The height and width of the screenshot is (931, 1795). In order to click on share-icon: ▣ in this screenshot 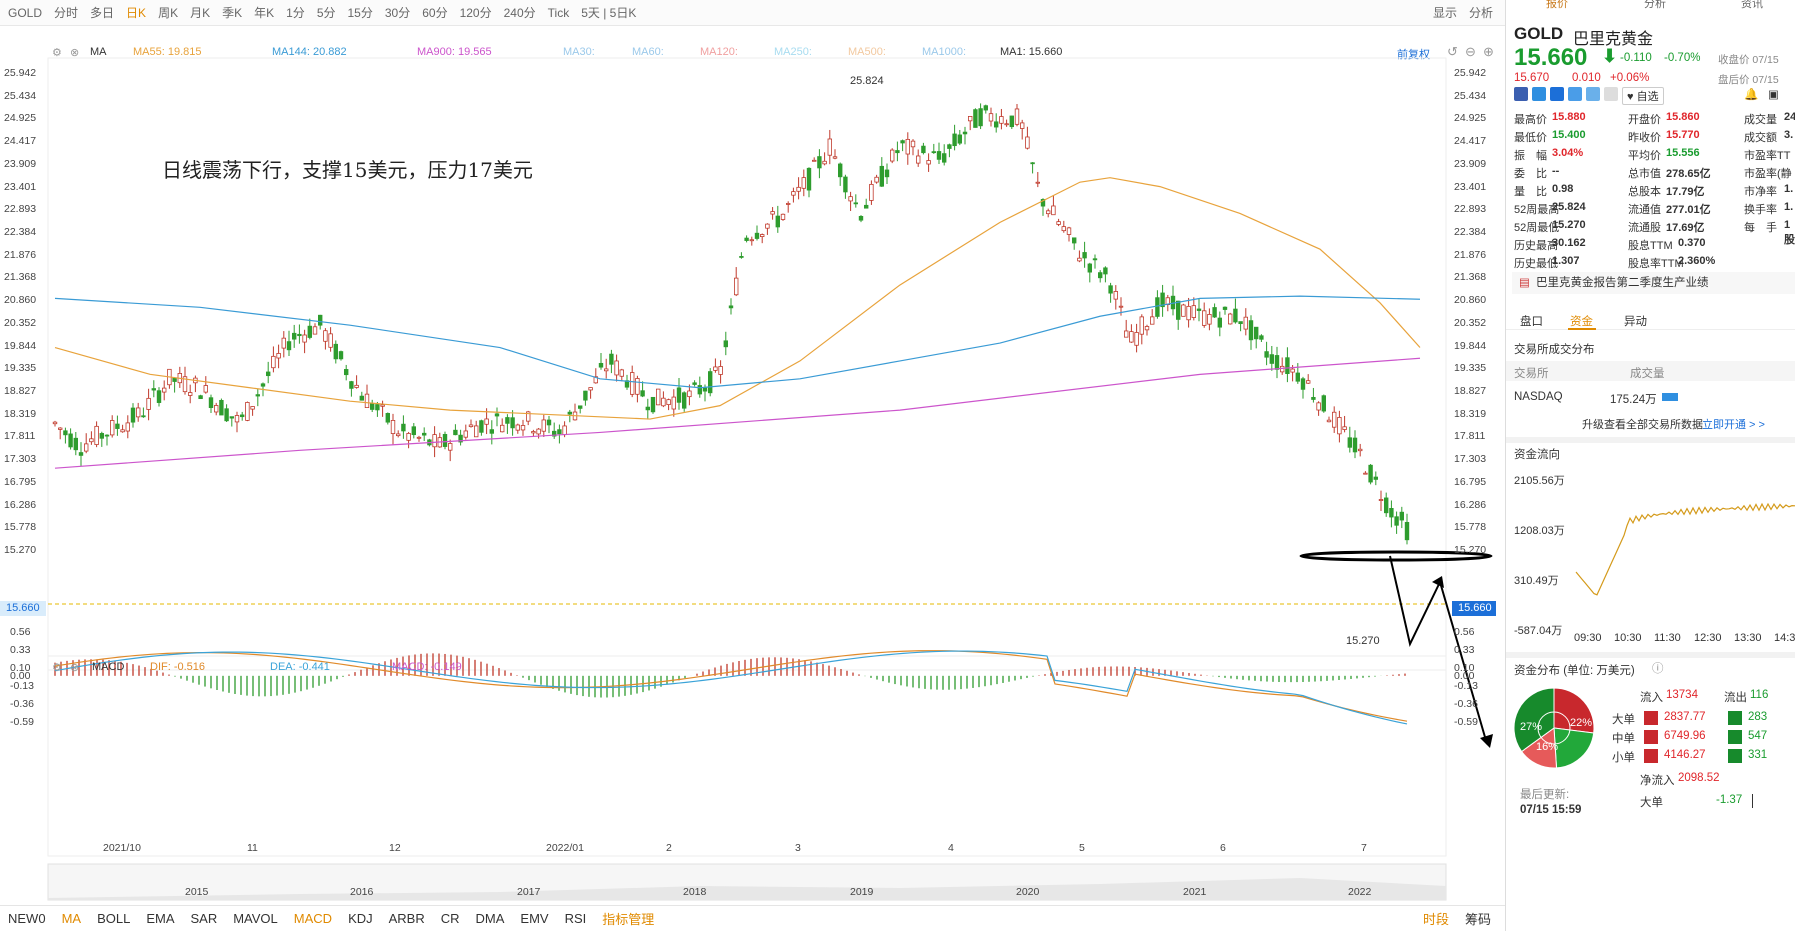, I will do `click(1773, 94)`.